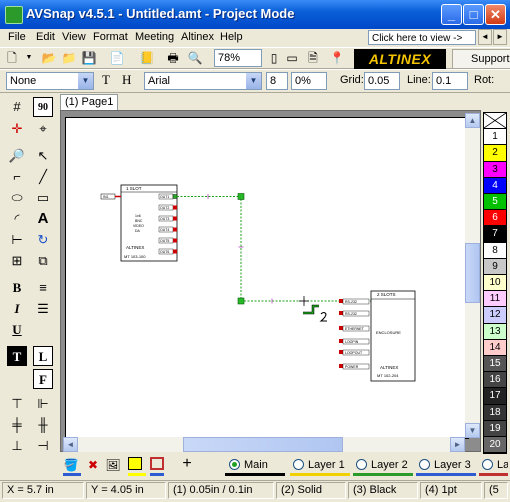 The image size is (510, 502). Describe the element at coordinates (43, 446) in the screenshot. I see `align-right-icon: ⊣` at that location.